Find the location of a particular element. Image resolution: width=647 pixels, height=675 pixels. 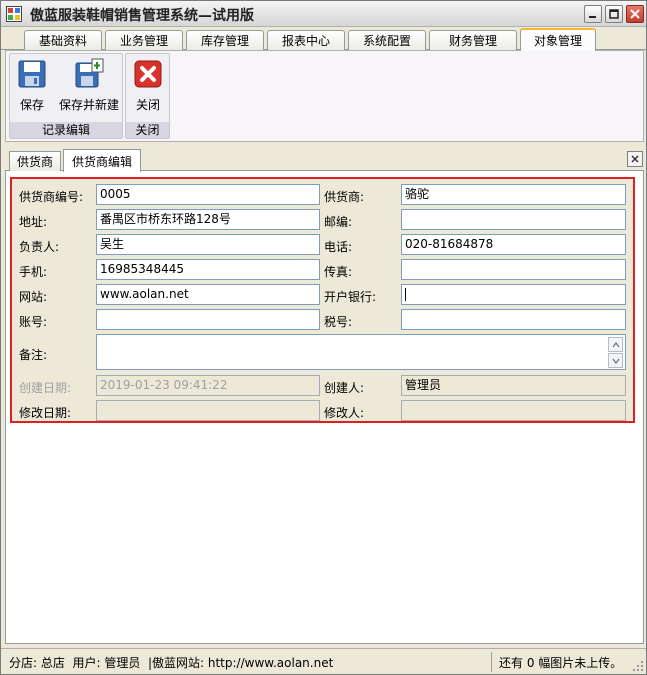

ribbon-group-close: 关闭 关闭 is located at coordinates (147, 96).